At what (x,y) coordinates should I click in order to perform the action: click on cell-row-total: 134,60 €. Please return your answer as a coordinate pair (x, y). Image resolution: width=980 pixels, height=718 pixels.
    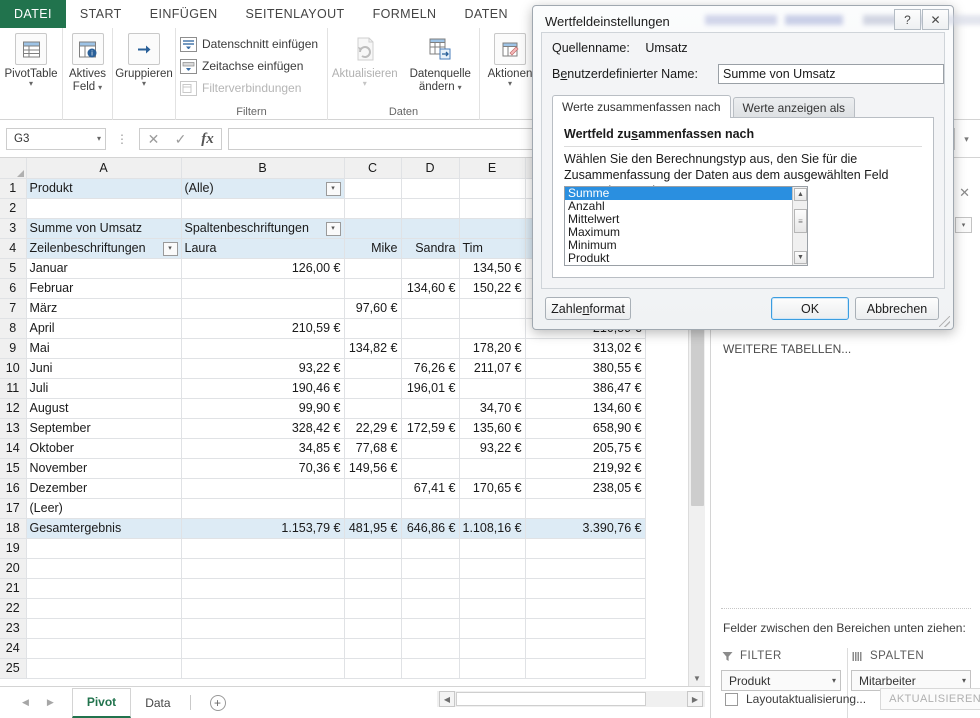
    Looking at the image, I should click on (585, 408).